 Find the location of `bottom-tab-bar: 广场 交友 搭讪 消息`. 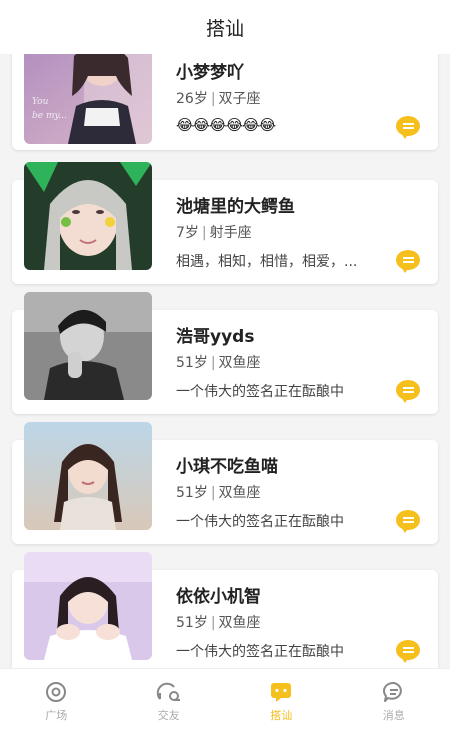

bottom-tab-bar: 广场 交友 搭讪 消息 is located at coordinates (225, 704).